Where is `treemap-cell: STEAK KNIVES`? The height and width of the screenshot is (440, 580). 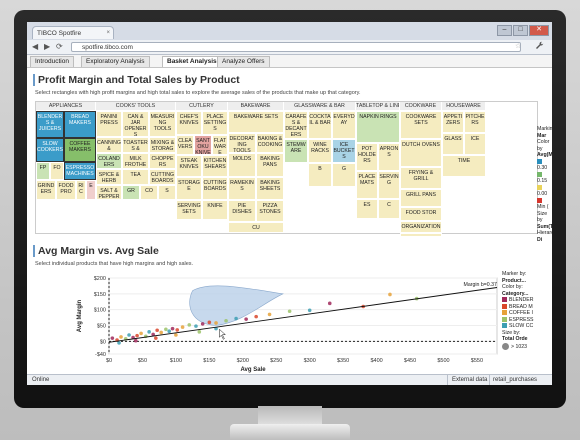
treemap-cell: STEAK KNIVES is located at coordinates (189, 166).